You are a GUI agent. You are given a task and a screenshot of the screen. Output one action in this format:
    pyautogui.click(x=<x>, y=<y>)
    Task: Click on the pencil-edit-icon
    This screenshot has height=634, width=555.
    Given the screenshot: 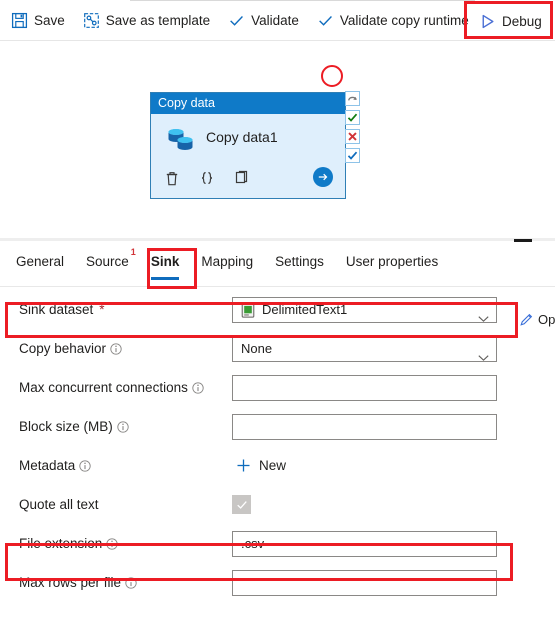 What is the action you would take?
    pyautogui.click(x=526, y=319)
    